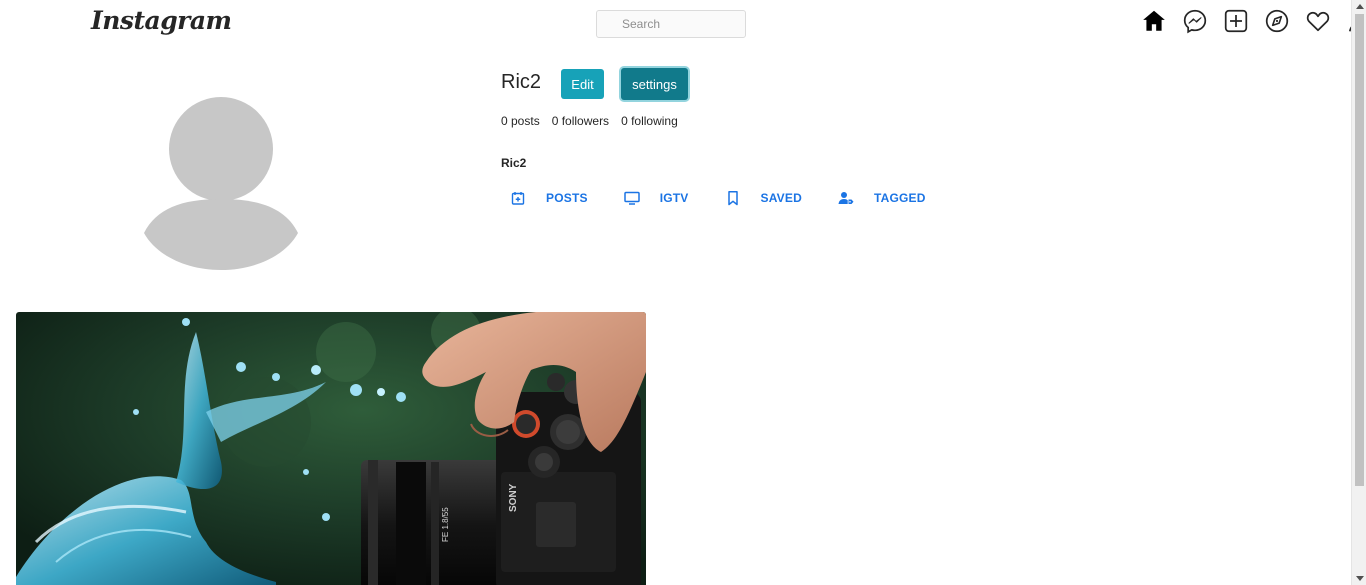 This screenshot has width=1366, height=585. I want to click on calendar-icon, so click(518, 198).